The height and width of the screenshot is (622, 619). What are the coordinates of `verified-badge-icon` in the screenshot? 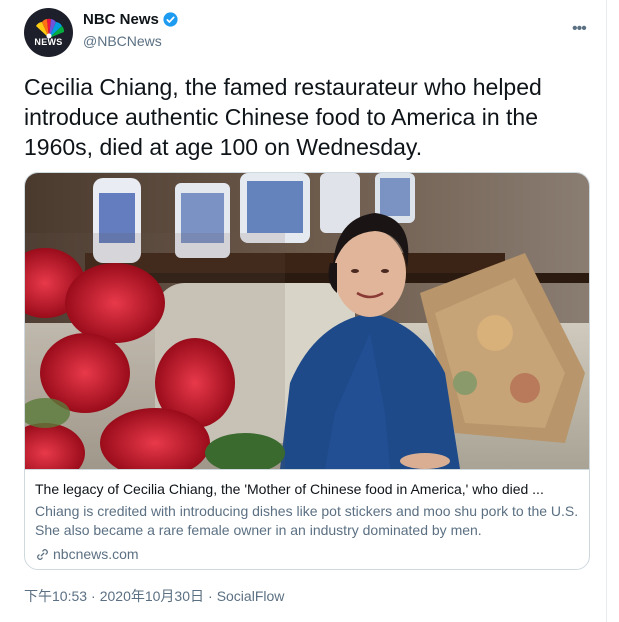 It's located at (170, 19).